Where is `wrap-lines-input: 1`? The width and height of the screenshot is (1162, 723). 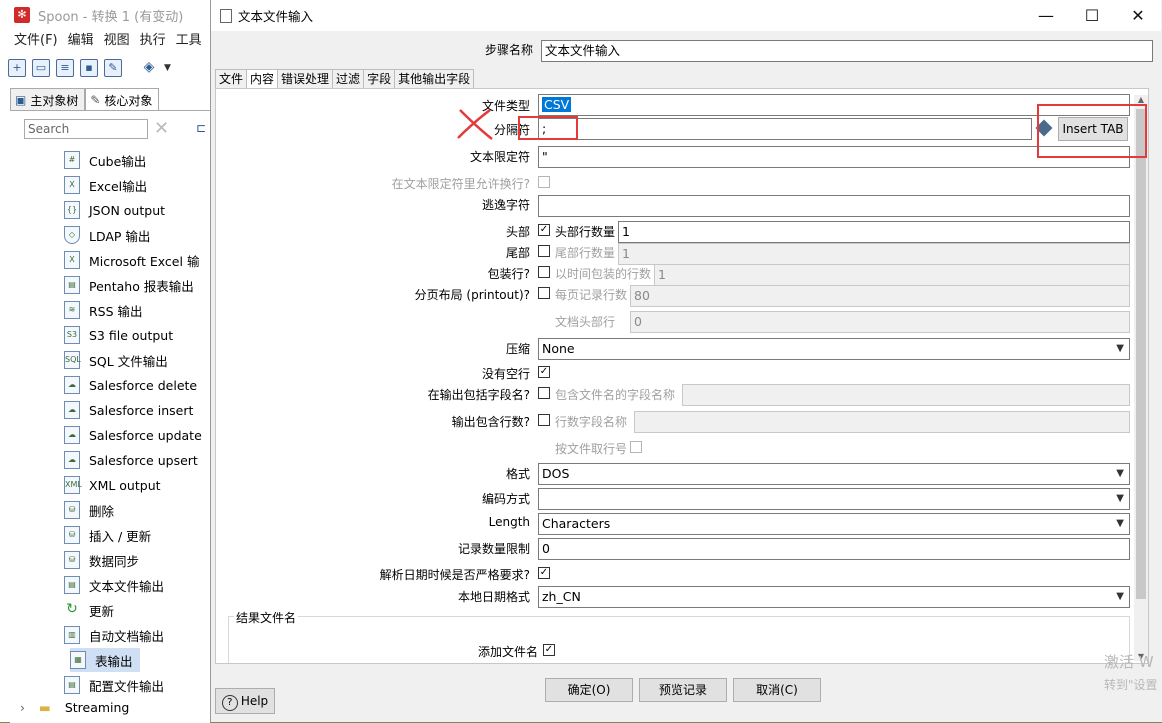 wrap-lines-input: 1 is located at coordinates (892, 275).